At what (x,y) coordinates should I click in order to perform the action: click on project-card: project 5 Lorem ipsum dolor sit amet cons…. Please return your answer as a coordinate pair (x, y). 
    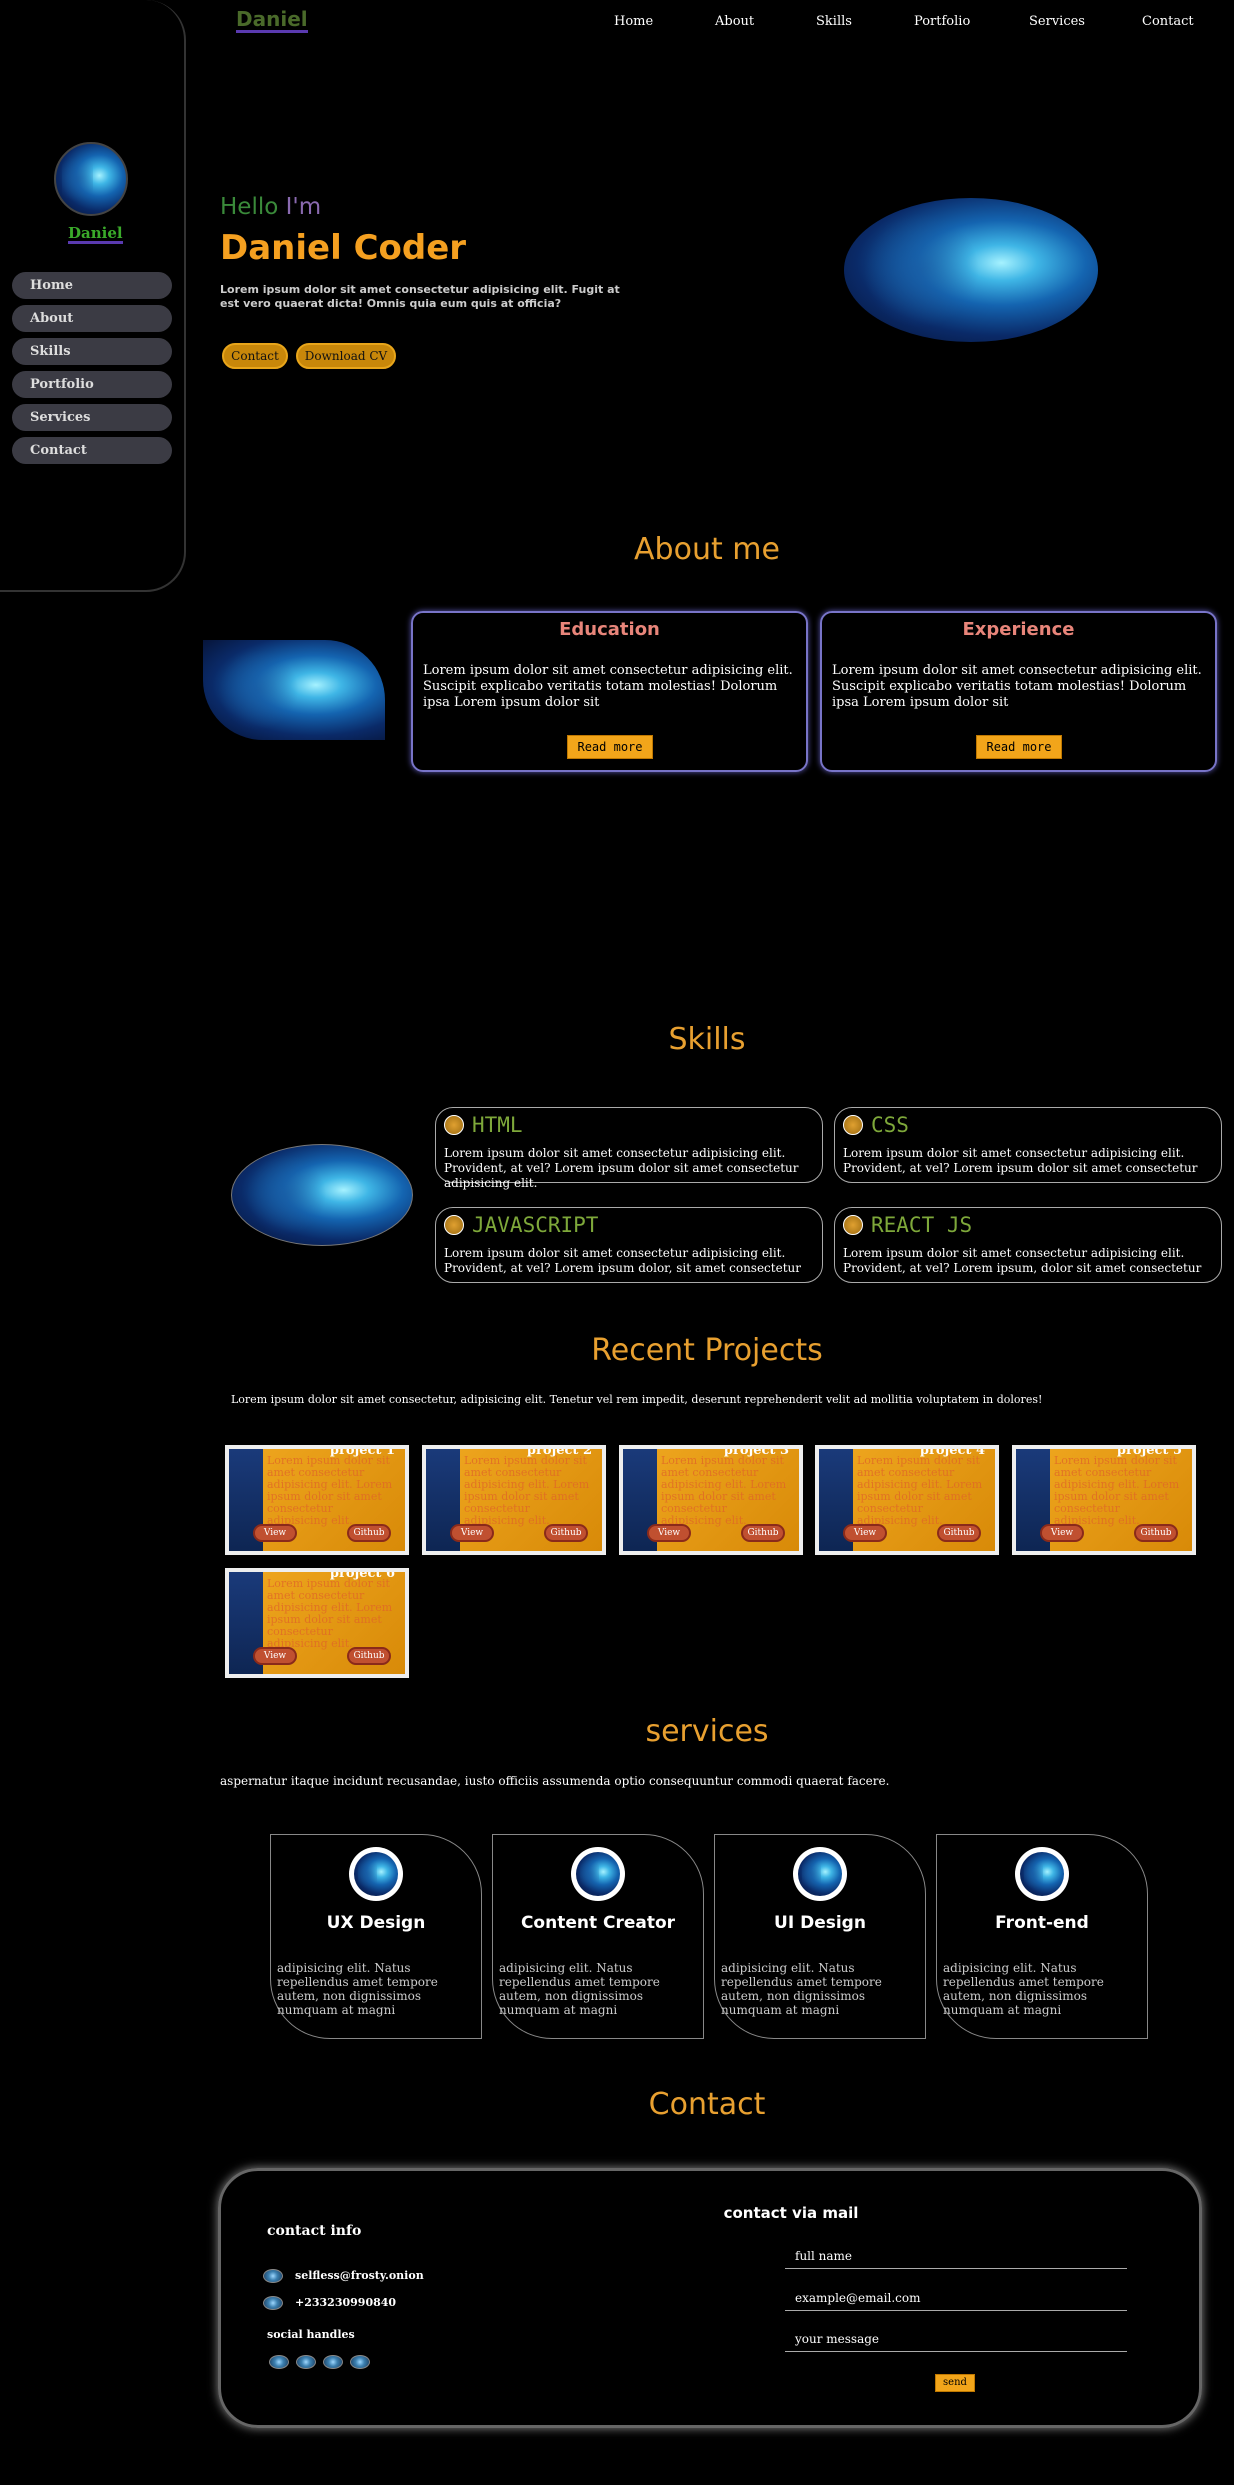
    Looking at the image, I should click on (1104, 1500).